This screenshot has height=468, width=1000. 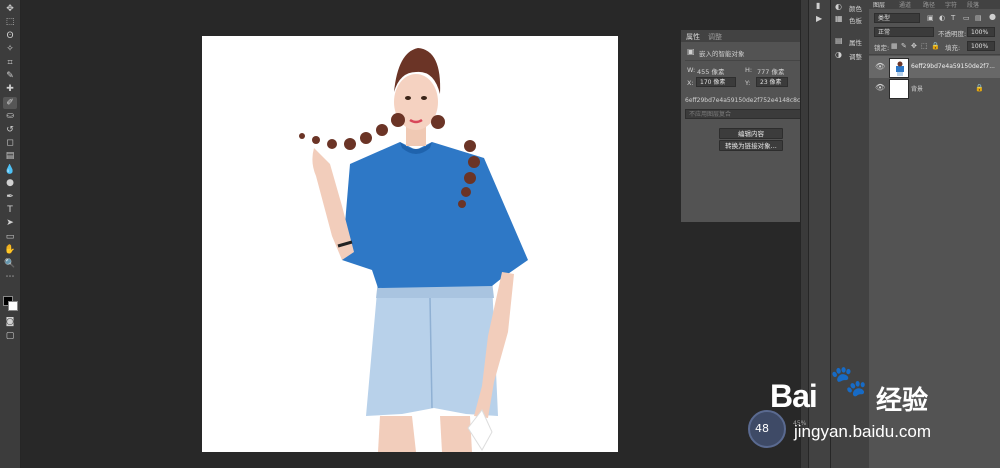 What do you see at coordinates (930, 18) in the screenshot?
I see `filter-pixel-icon: ▣` at bounding box center [930, 18].